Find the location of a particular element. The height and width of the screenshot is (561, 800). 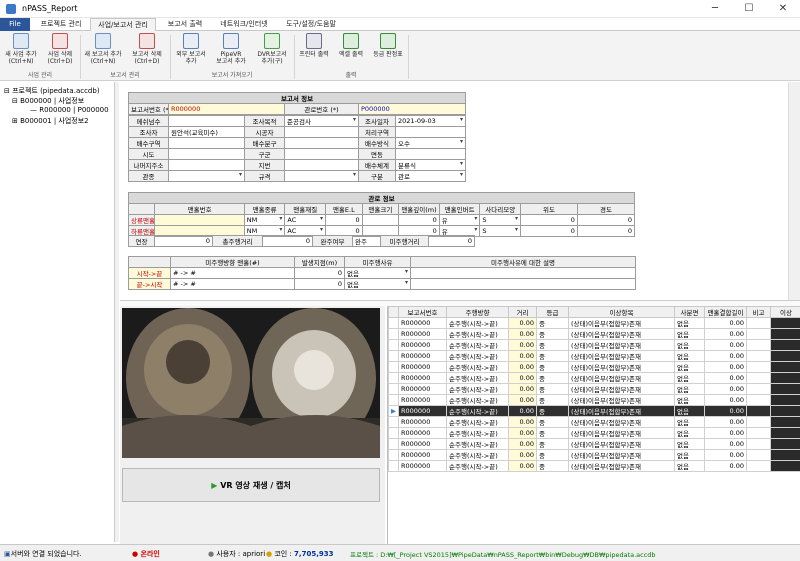

import-external-report-button: 외부 보고서 추가 is located at coordinates (191, 51).